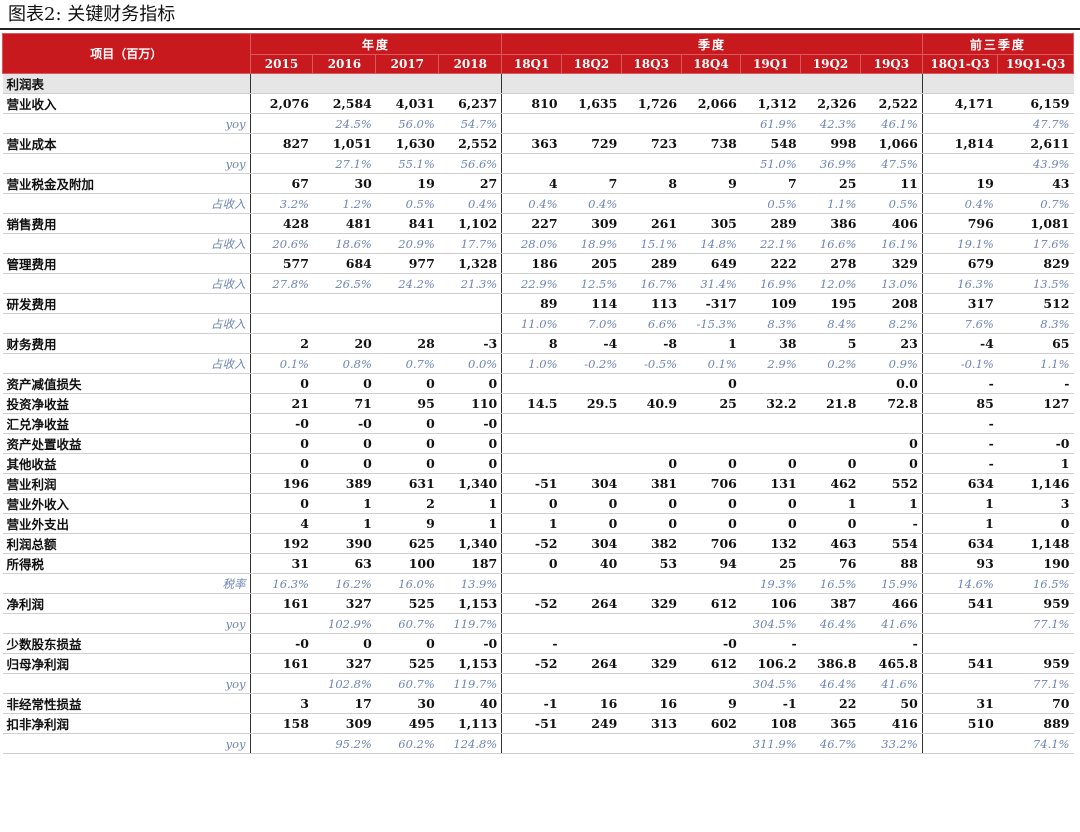  Describe the element at coordinates (959, 103) in the screenshot. I see `table-cell: 4,171` at that location.